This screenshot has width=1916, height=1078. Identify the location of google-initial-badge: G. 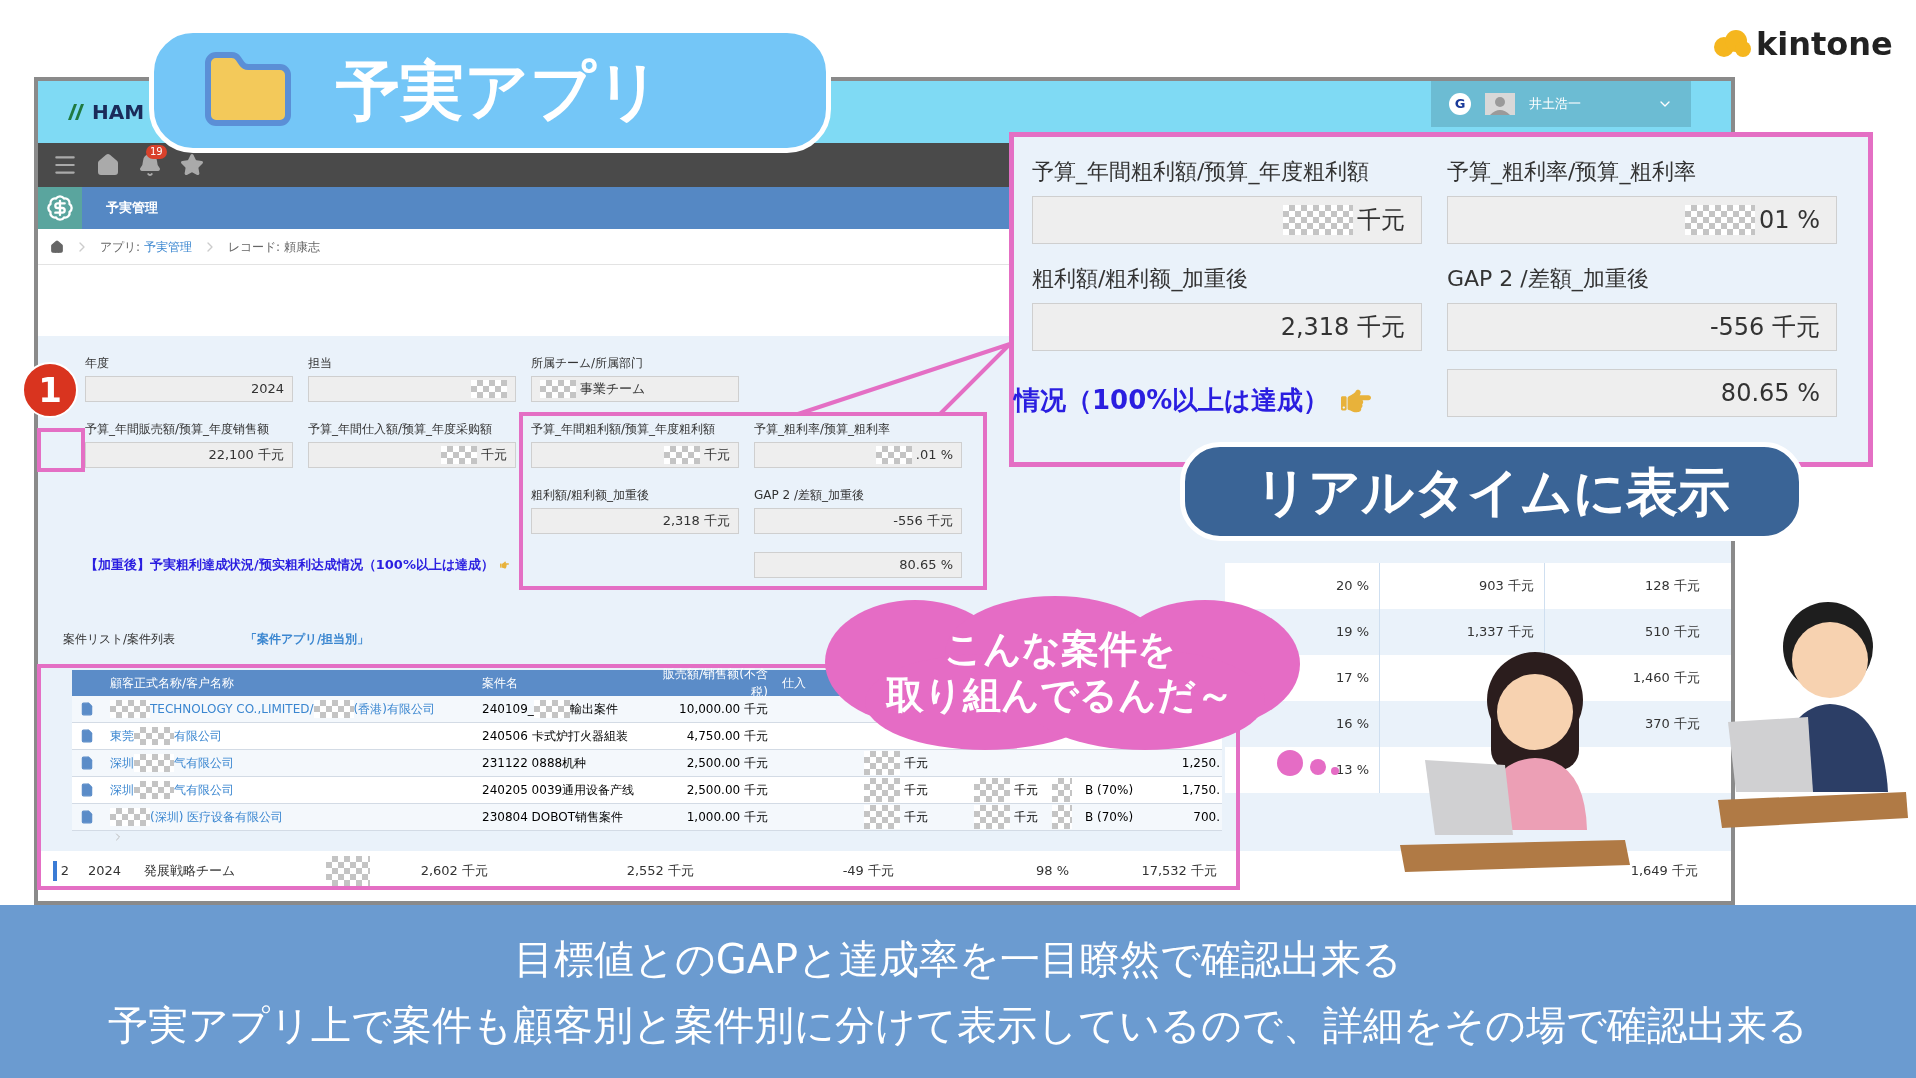
(1460, 104).